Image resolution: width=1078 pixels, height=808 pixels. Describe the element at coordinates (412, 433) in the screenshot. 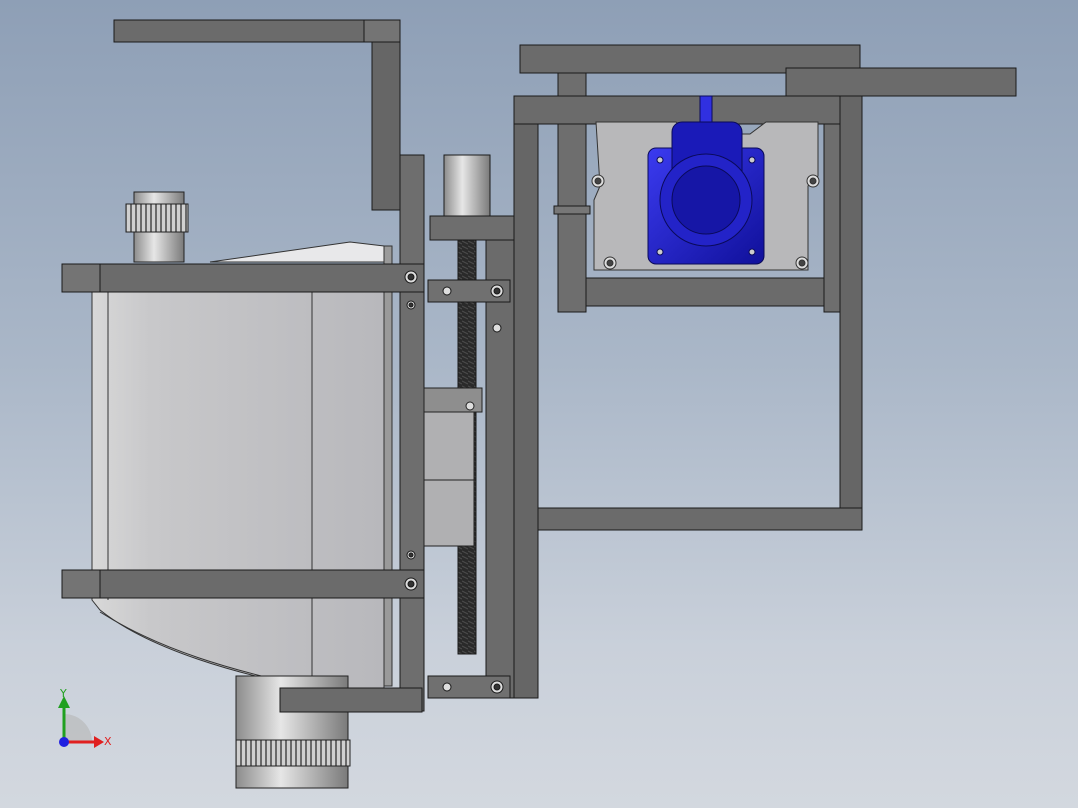

I see `vertical-plate` at that location.